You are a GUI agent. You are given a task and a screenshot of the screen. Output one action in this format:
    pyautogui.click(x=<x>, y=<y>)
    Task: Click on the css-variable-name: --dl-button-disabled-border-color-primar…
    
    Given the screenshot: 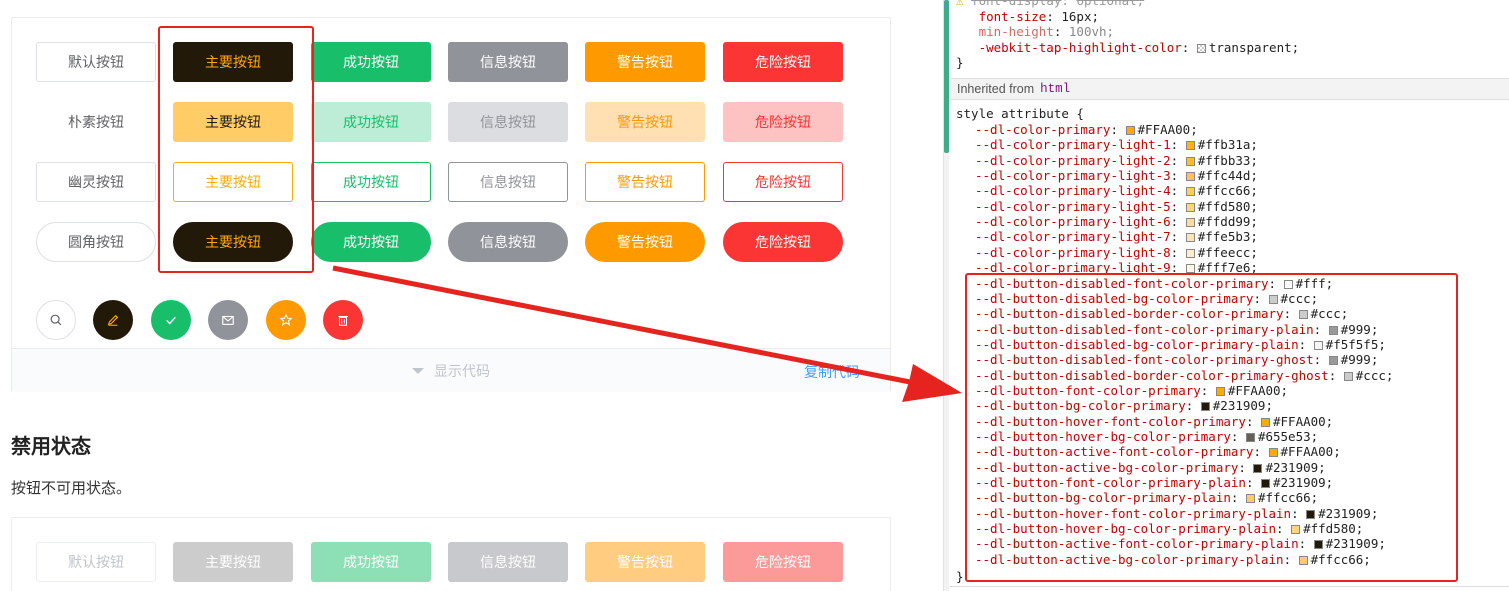 What is the action you would take?
    pyautogui.click(x=1152, y=375)
    